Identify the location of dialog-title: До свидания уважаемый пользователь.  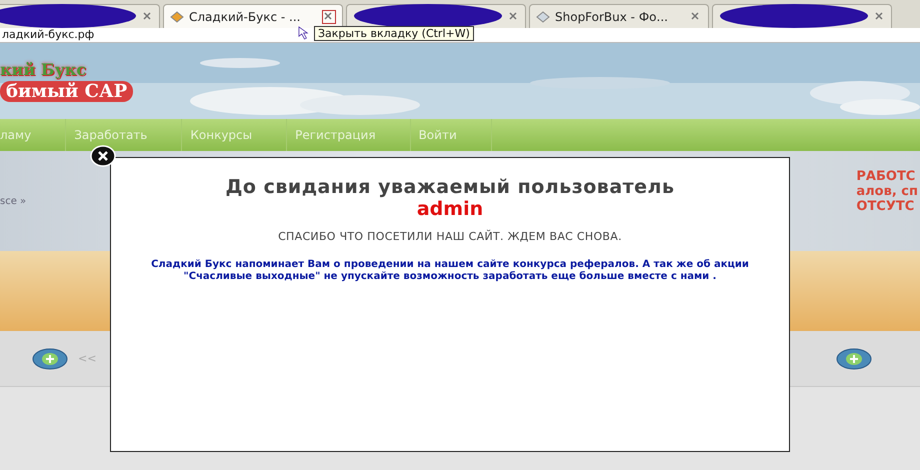
(450, 187).